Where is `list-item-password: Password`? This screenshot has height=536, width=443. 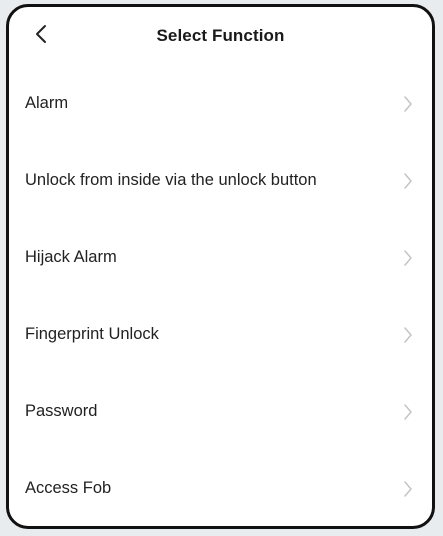
list-item-password: Password is located at coordinates (220, 411).